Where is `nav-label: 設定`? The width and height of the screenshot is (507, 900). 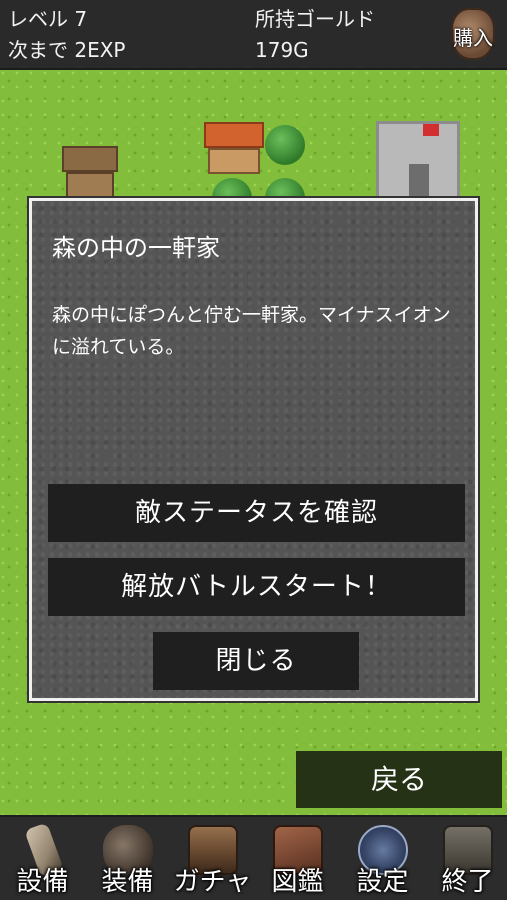 nav-label: 設定 is located at coordinates (382, 882).